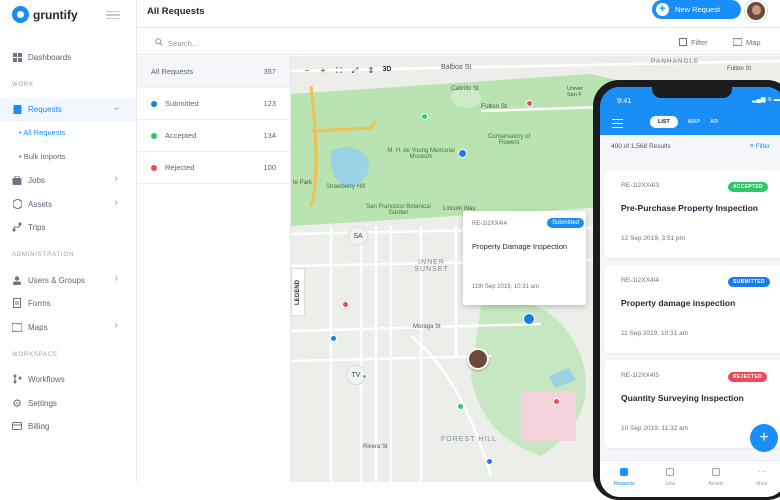  Describe the element at coordinates (116, 108) in the screenshot. I see `chevron-down-icon: ›` at that location.